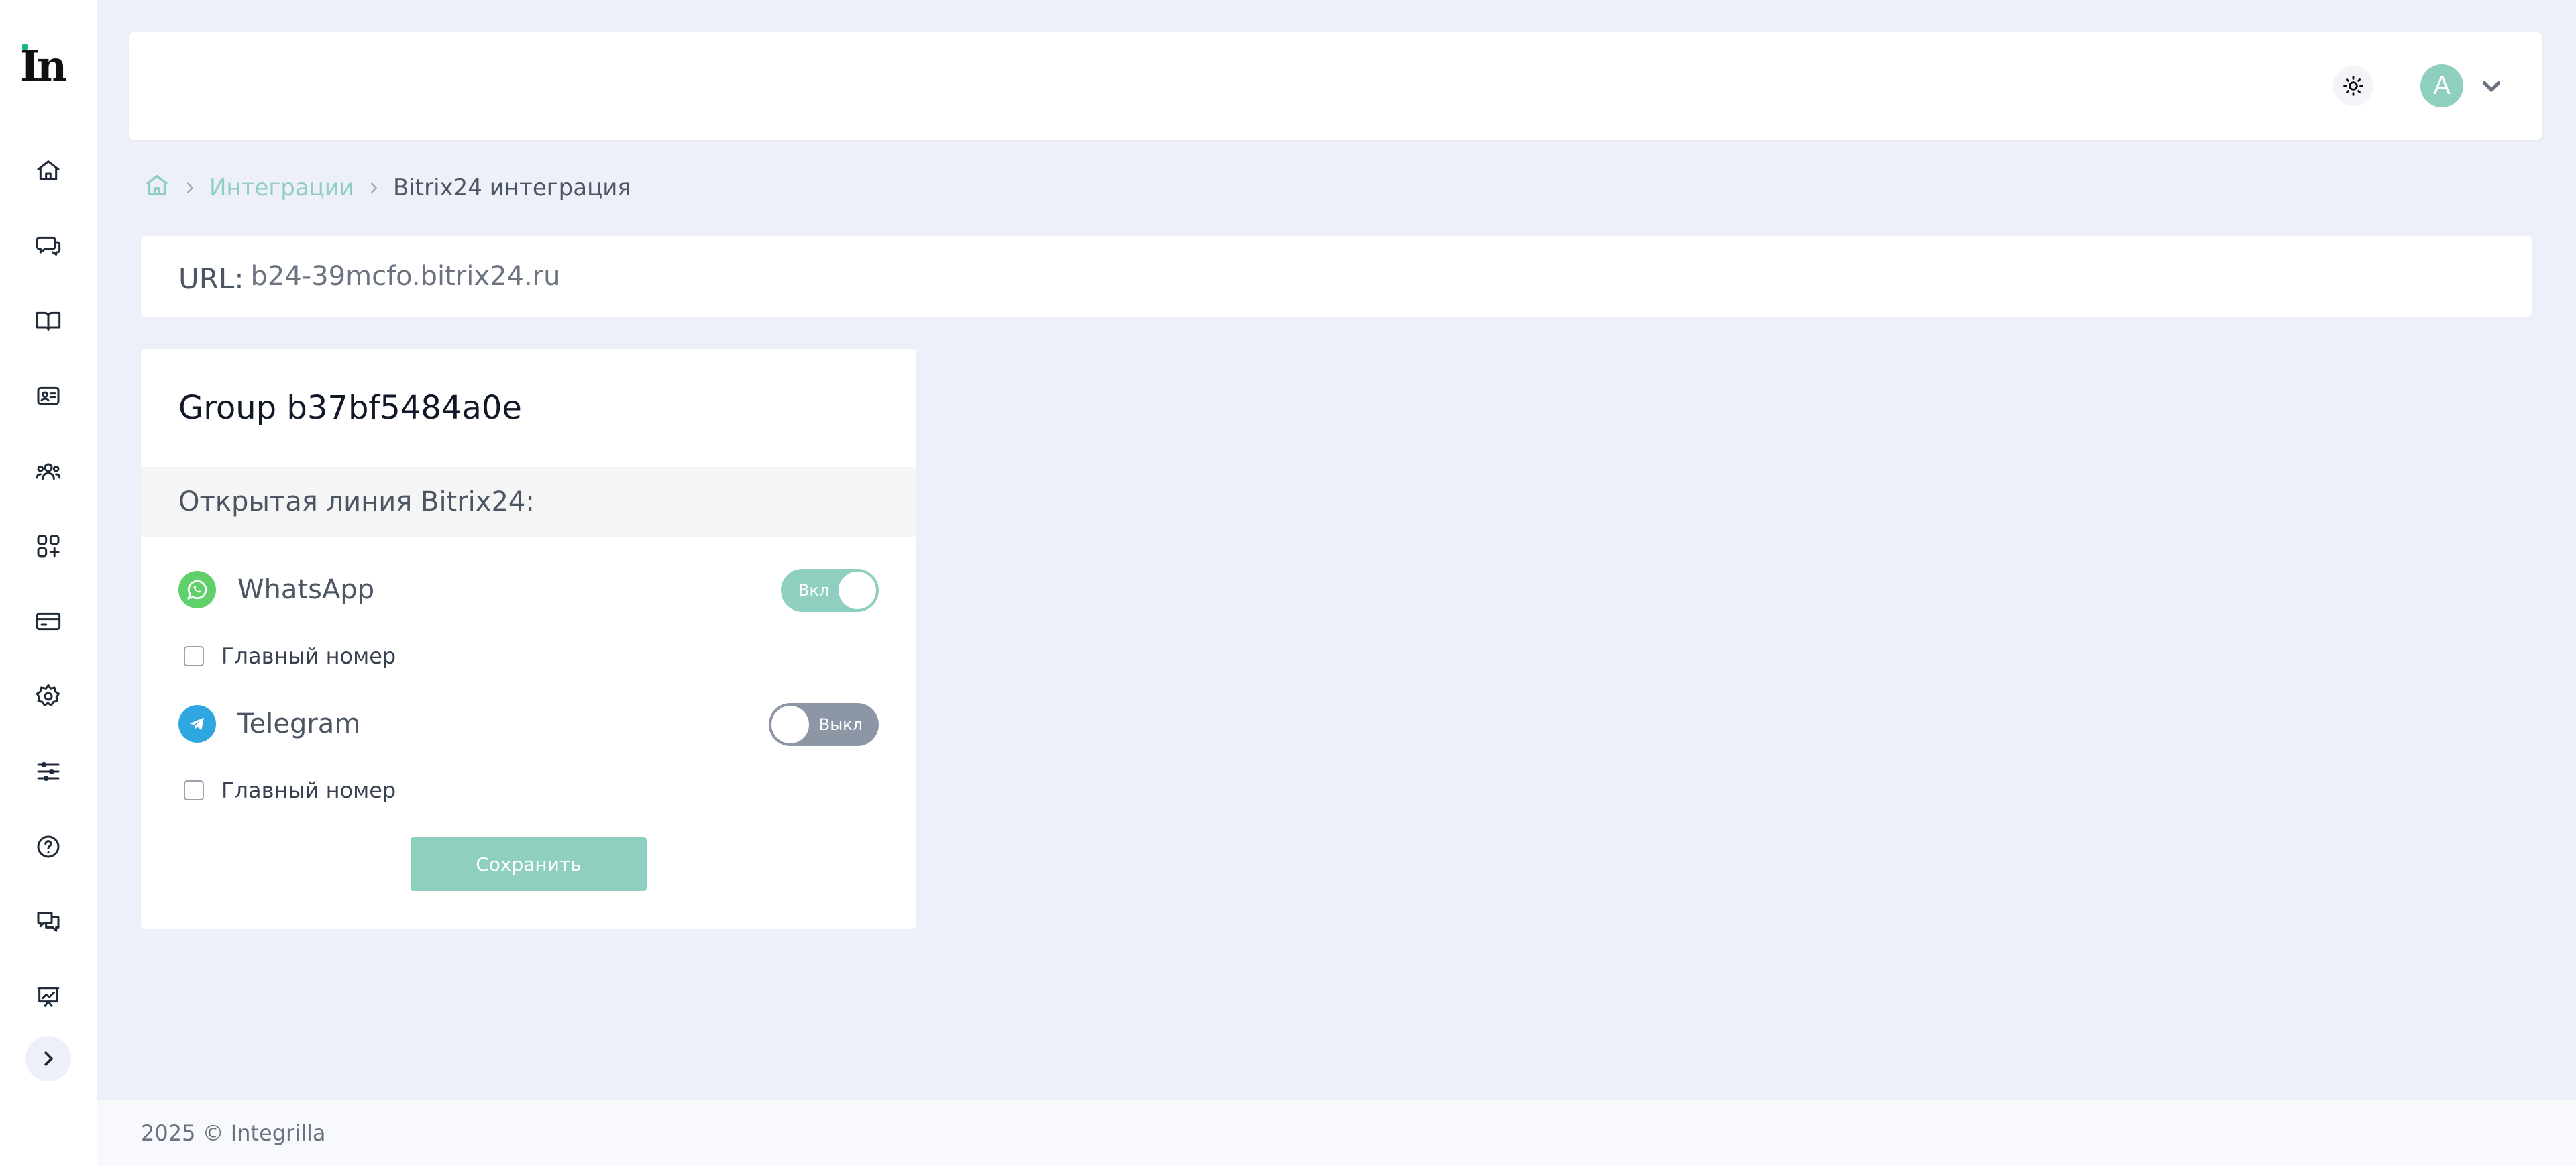 The image size is (2576, 1166). I want to click on whatsapp-main-number-option: Главный номер, so click(290, 656).